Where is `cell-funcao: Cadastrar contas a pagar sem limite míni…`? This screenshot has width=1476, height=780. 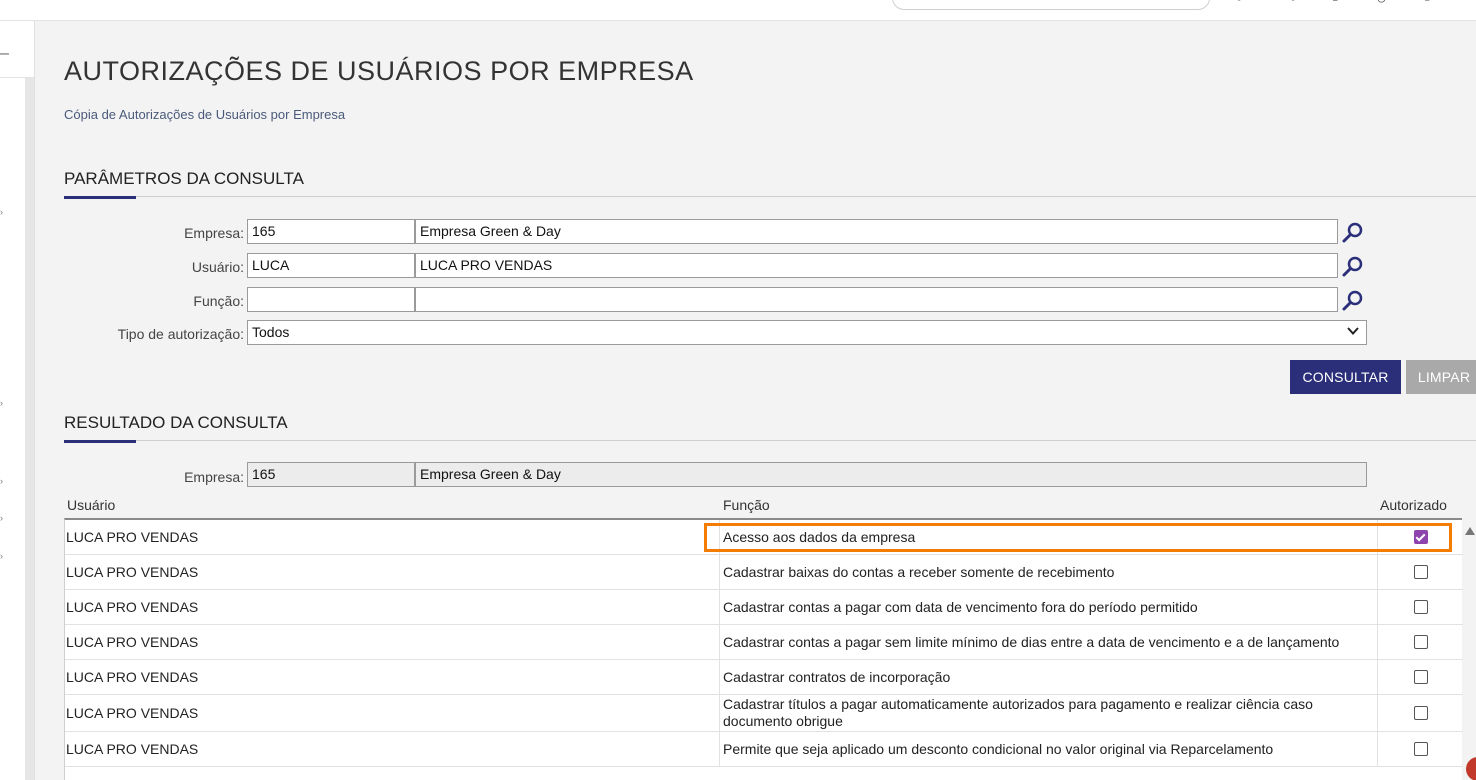
cell-funcao: Cadastrar contas a pagar sem limite míni… is located at coordinates (1049, 642).